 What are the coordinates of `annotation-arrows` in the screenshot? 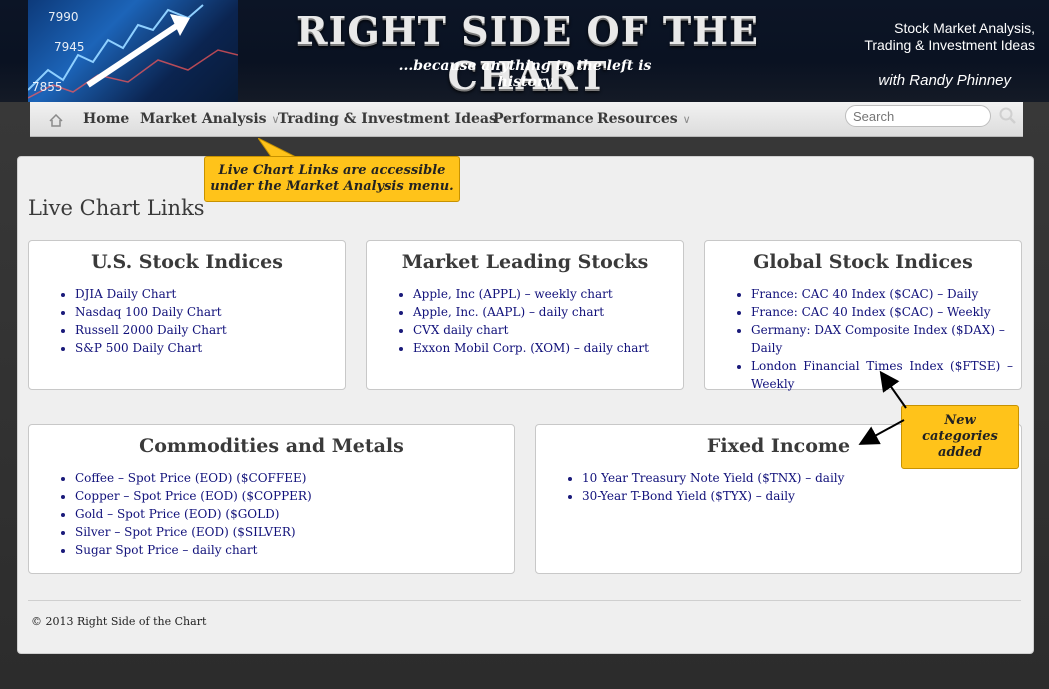 It's located at (882, 407).